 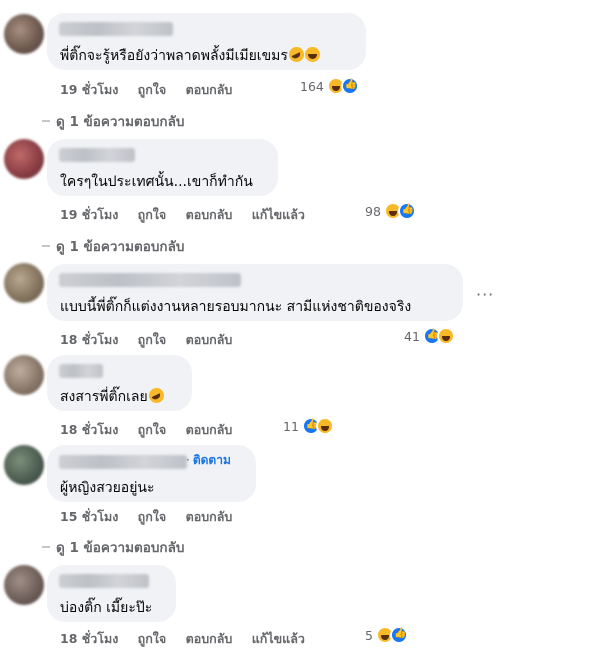 I want to click on comment-actions: 19 ชั่วโมง ถูกใจ ตอบกลับ แก้ไขแล้ว, so click(x=190, y=215).